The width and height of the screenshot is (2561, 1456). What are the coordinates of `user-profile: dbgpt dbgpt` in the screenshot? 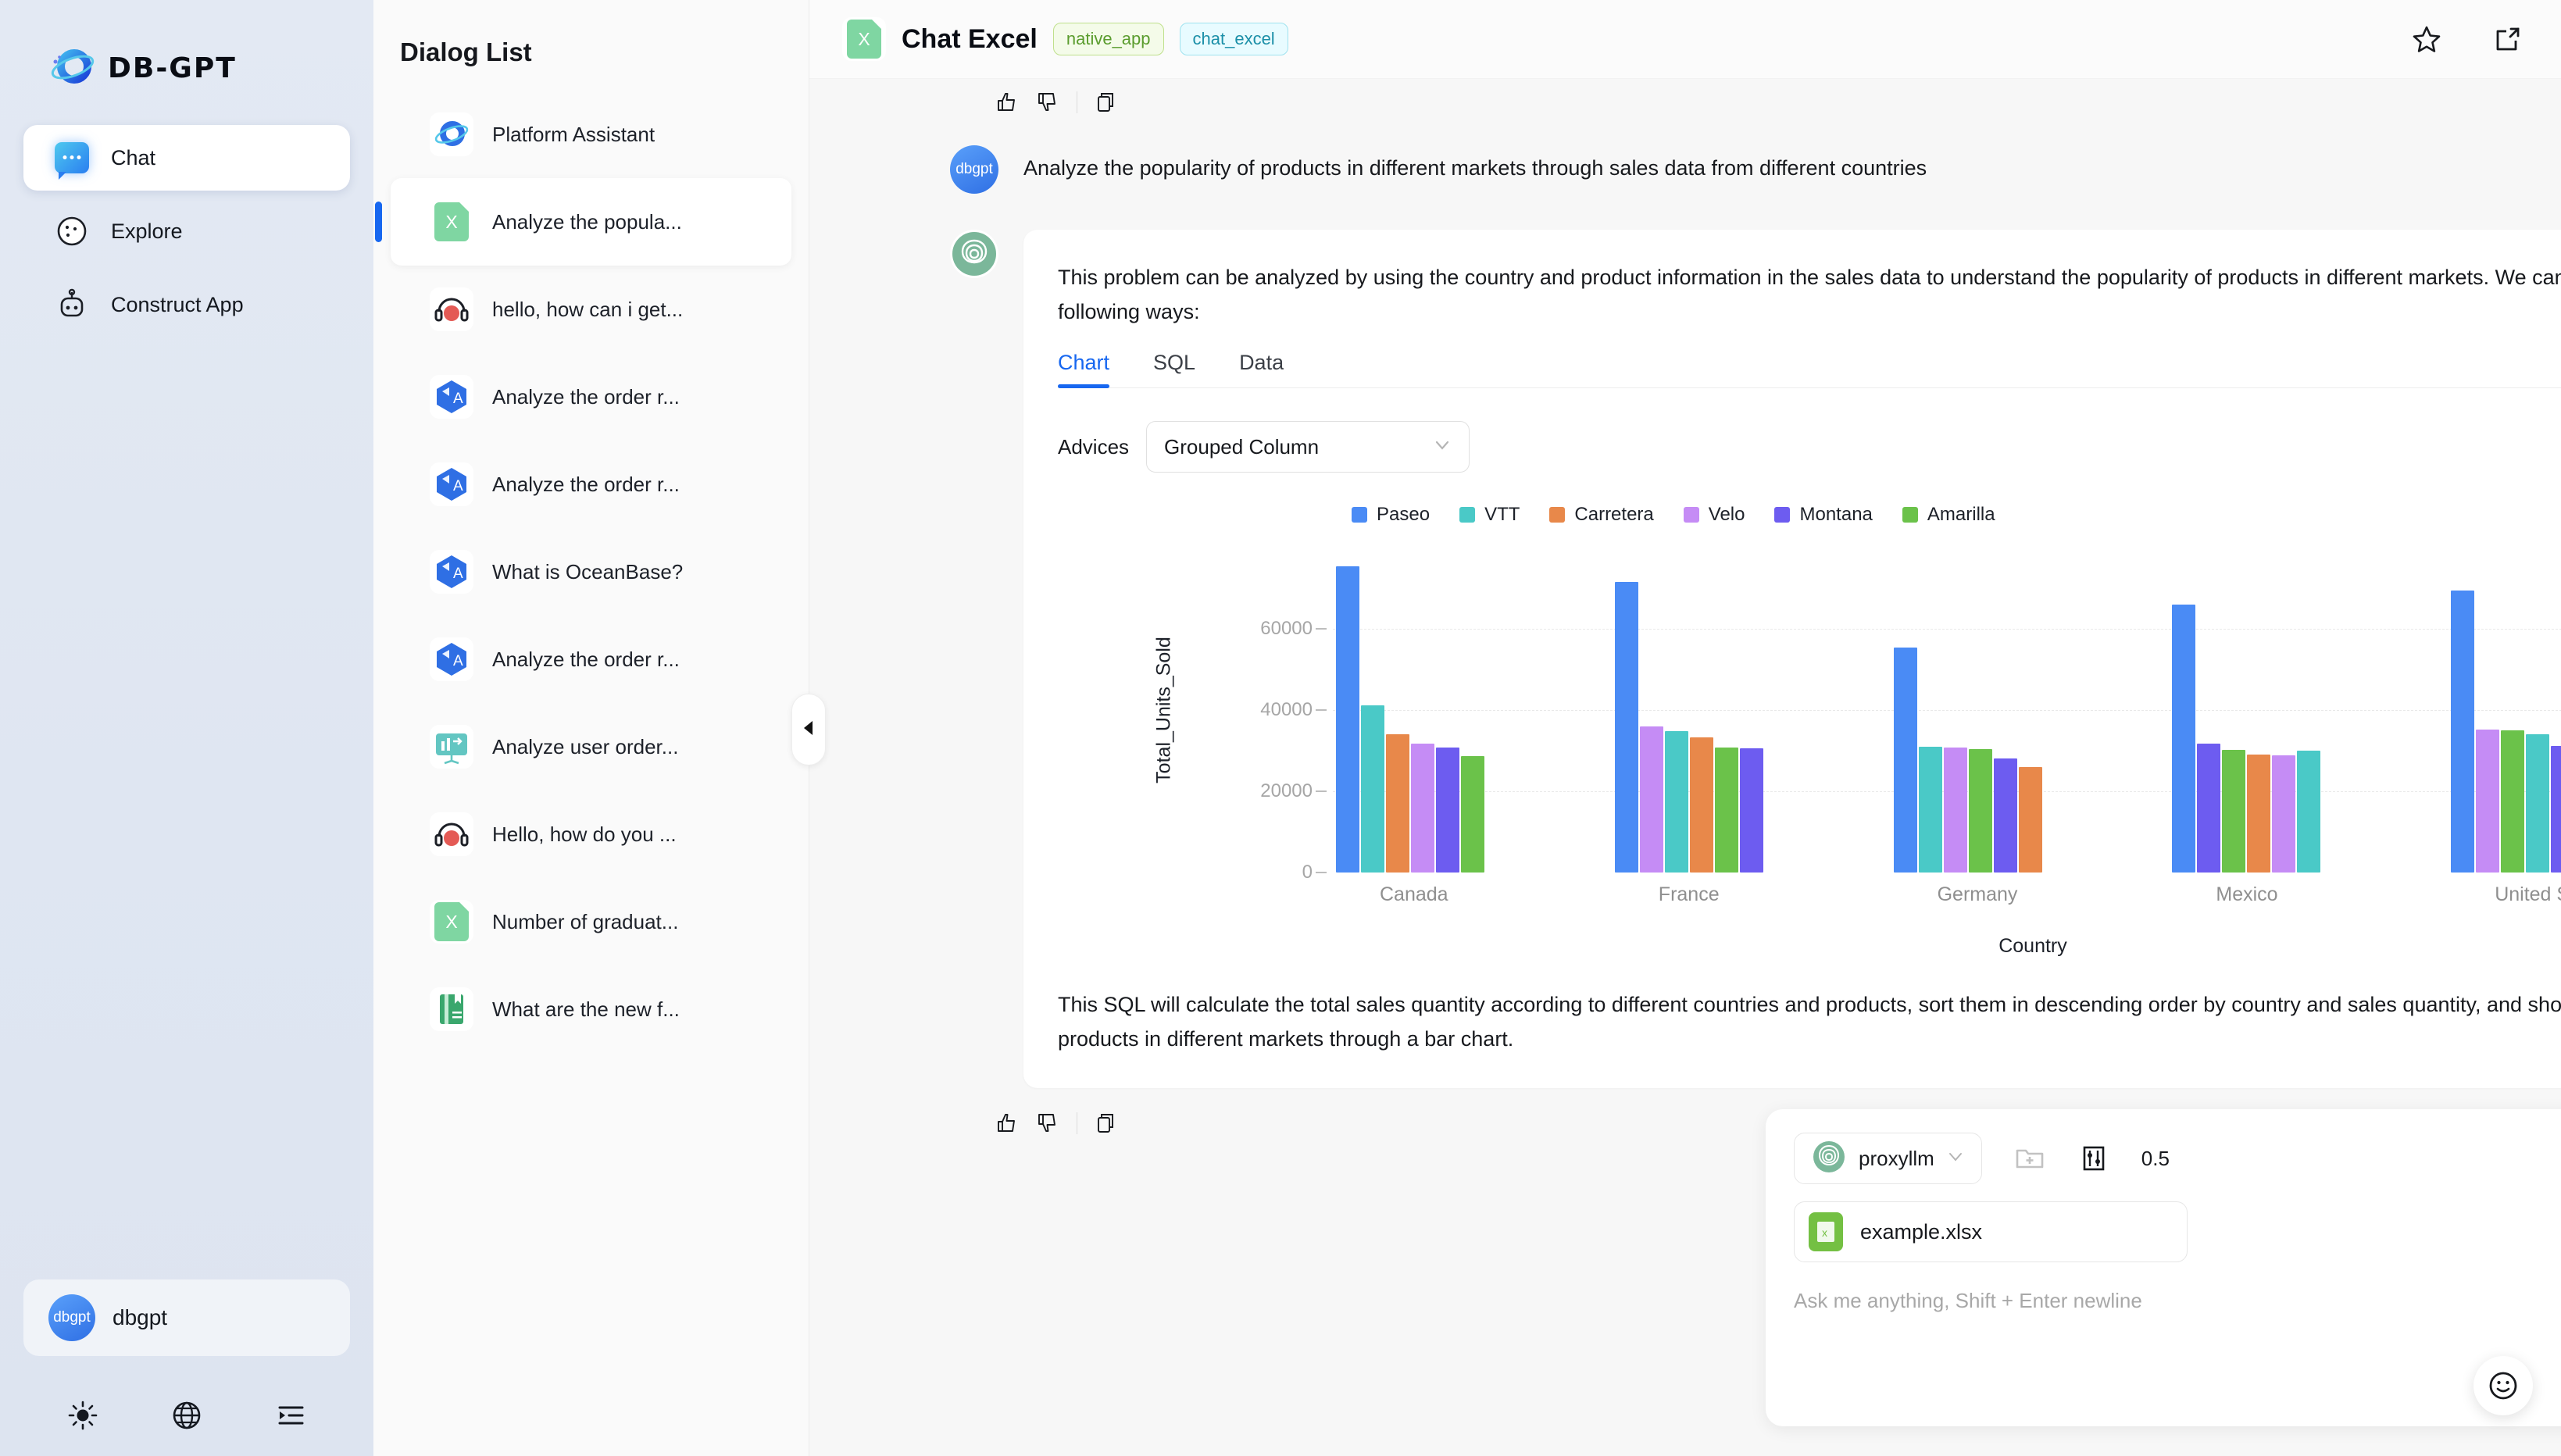 It's located at (186, 1317).